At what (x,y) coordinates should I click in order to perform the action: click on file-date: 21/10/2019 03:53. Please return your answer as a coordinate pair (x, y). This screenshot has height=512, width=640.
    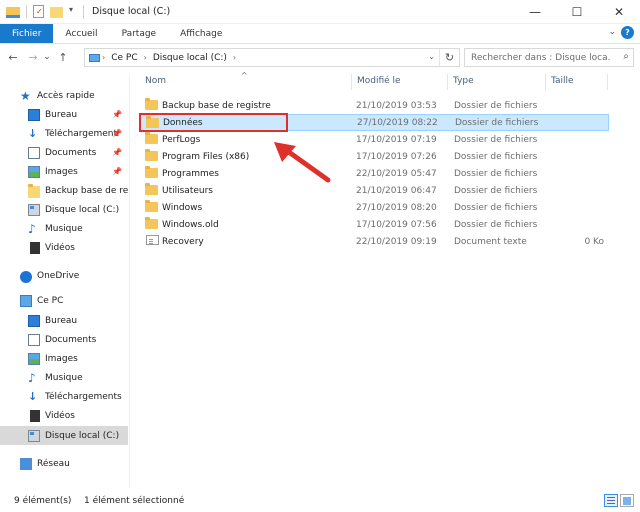
    Looking at the image, I should click on (396, 105).